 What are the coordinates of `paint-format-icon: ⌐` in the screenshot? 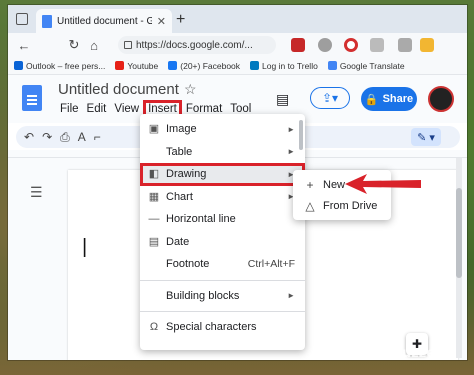 It's located at (97, 137).